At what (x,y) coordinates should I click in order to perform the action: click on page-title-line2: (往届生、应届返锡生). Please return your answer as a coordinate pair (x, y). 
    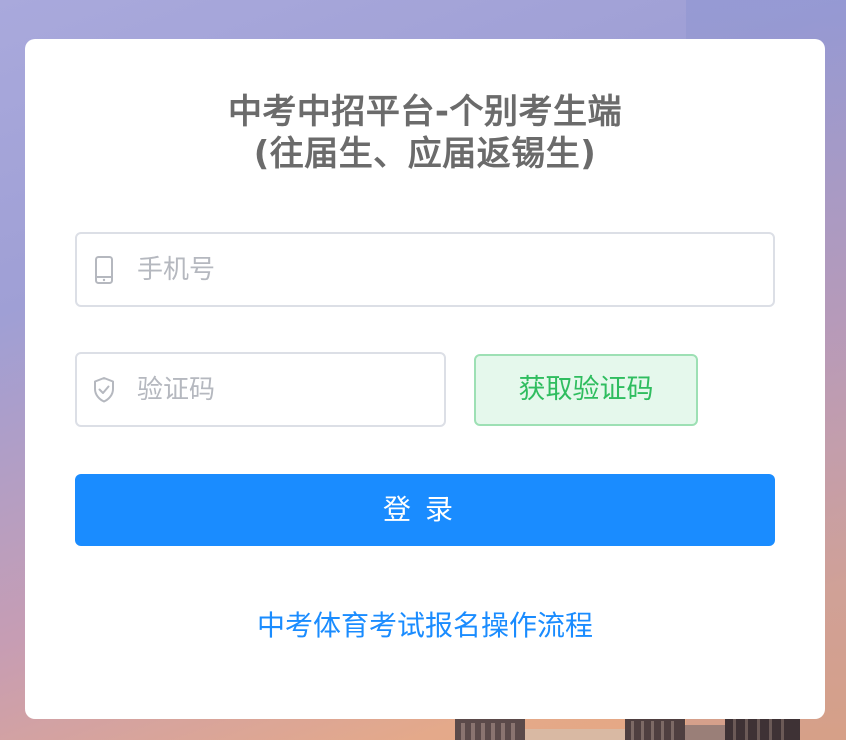
    Looking at the image, I should click on (425, 154).